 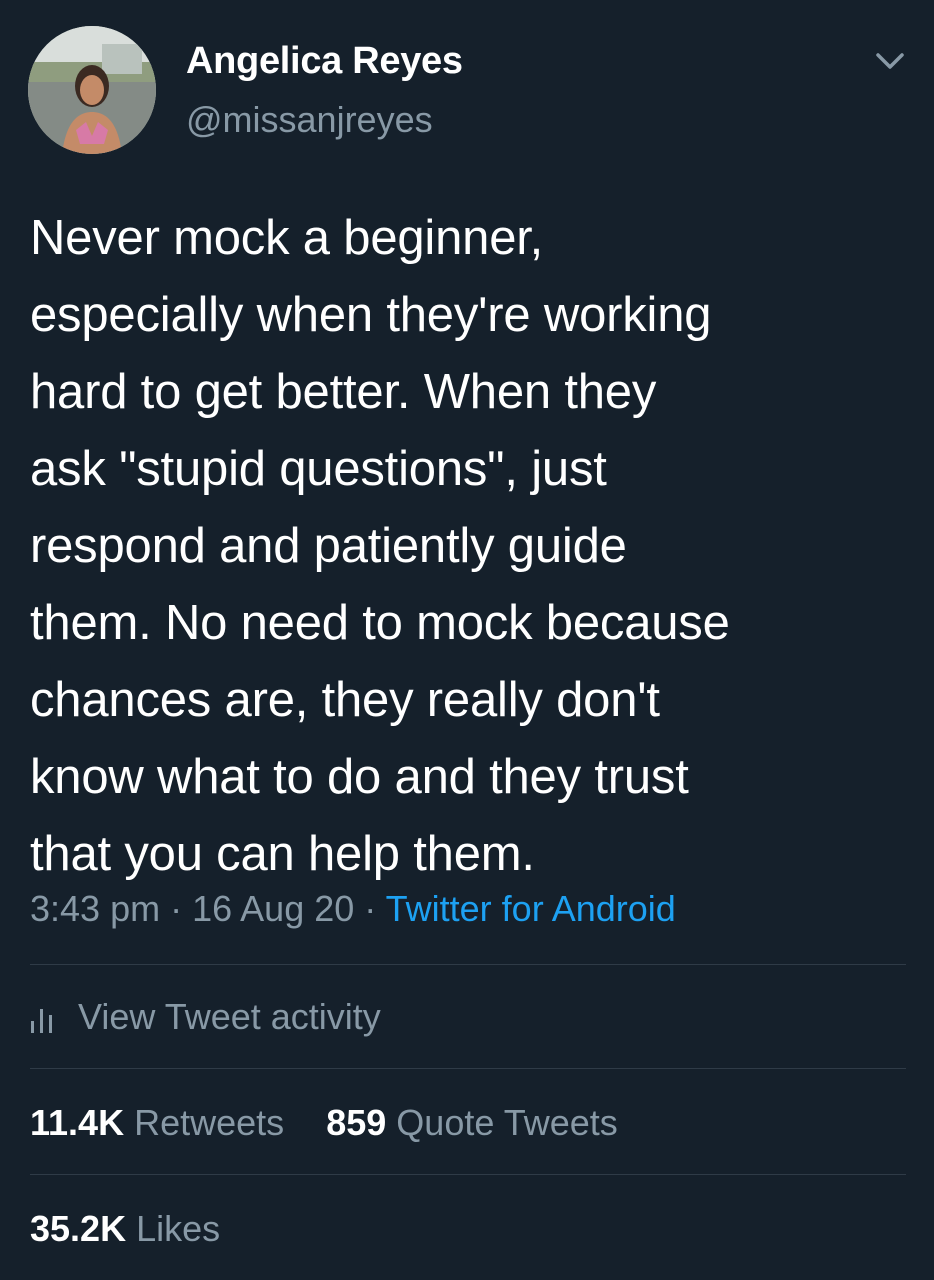 What do you see at coordinates (92, 90) in the screenshot?
I see `avatar` at bounding box center [92, 90].